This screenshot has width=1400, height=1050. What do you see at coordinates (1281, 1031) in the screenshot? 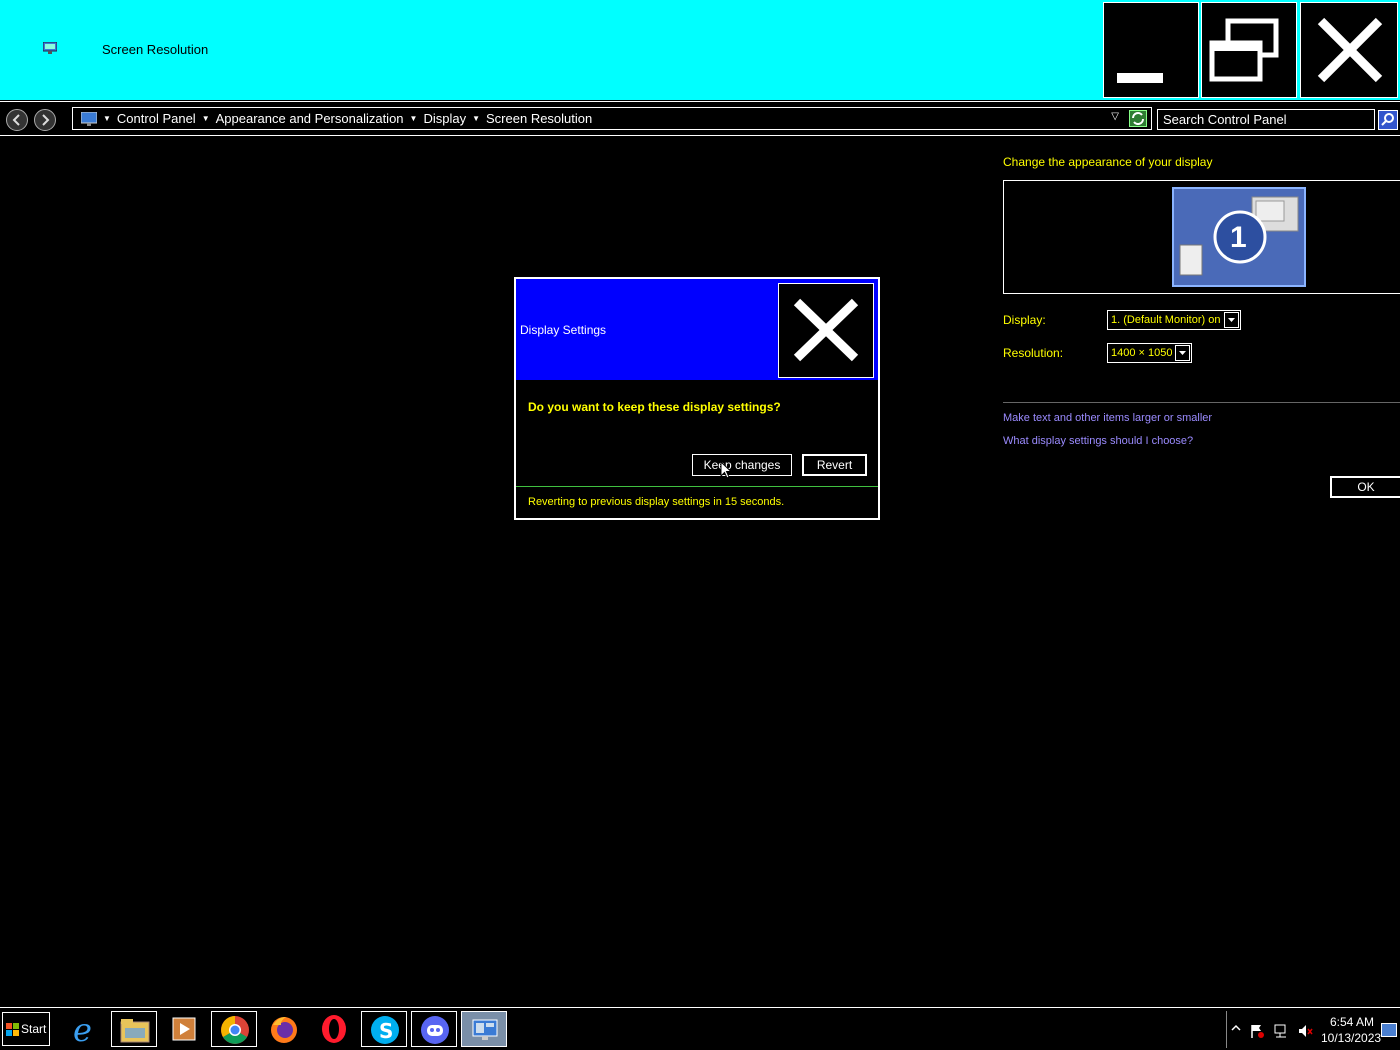
I see `network-icon` at bounding box center [1281, 1031].